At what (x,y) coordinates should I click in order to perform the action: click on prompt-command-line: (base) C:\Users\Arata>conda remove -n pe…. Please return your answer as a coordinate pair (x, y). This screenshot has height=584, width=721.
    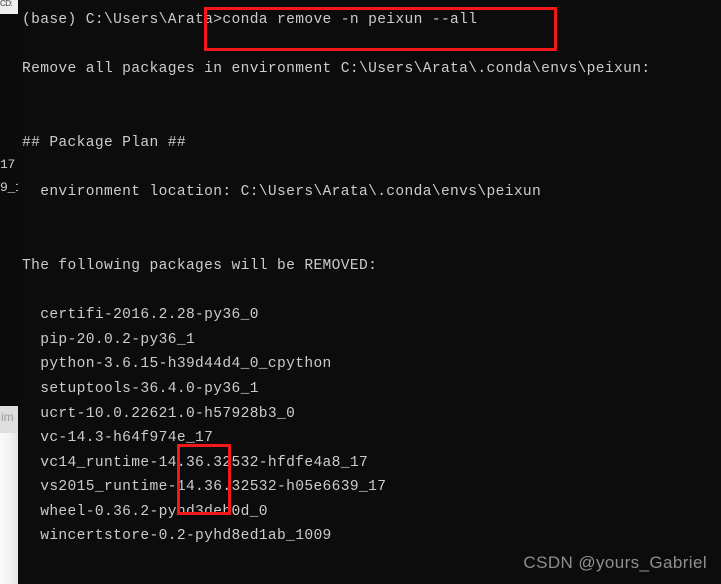
    Looking at the image, I should click on (250, 20).